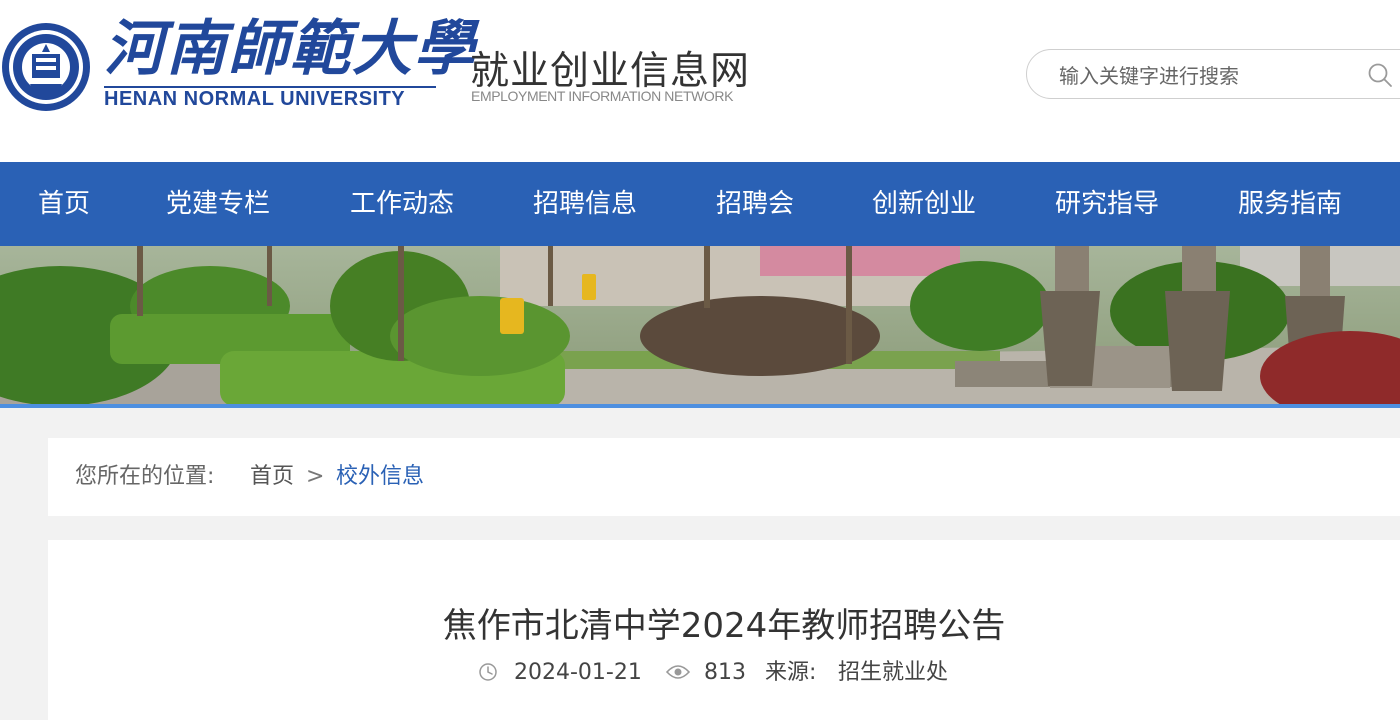 The width and height of the screenshot is (1400, 720). Describe the element at coordinates (254, 99) in the screenshot. I see `university-name-en: HENAN NORMAL UNIVERSITY` at that location.